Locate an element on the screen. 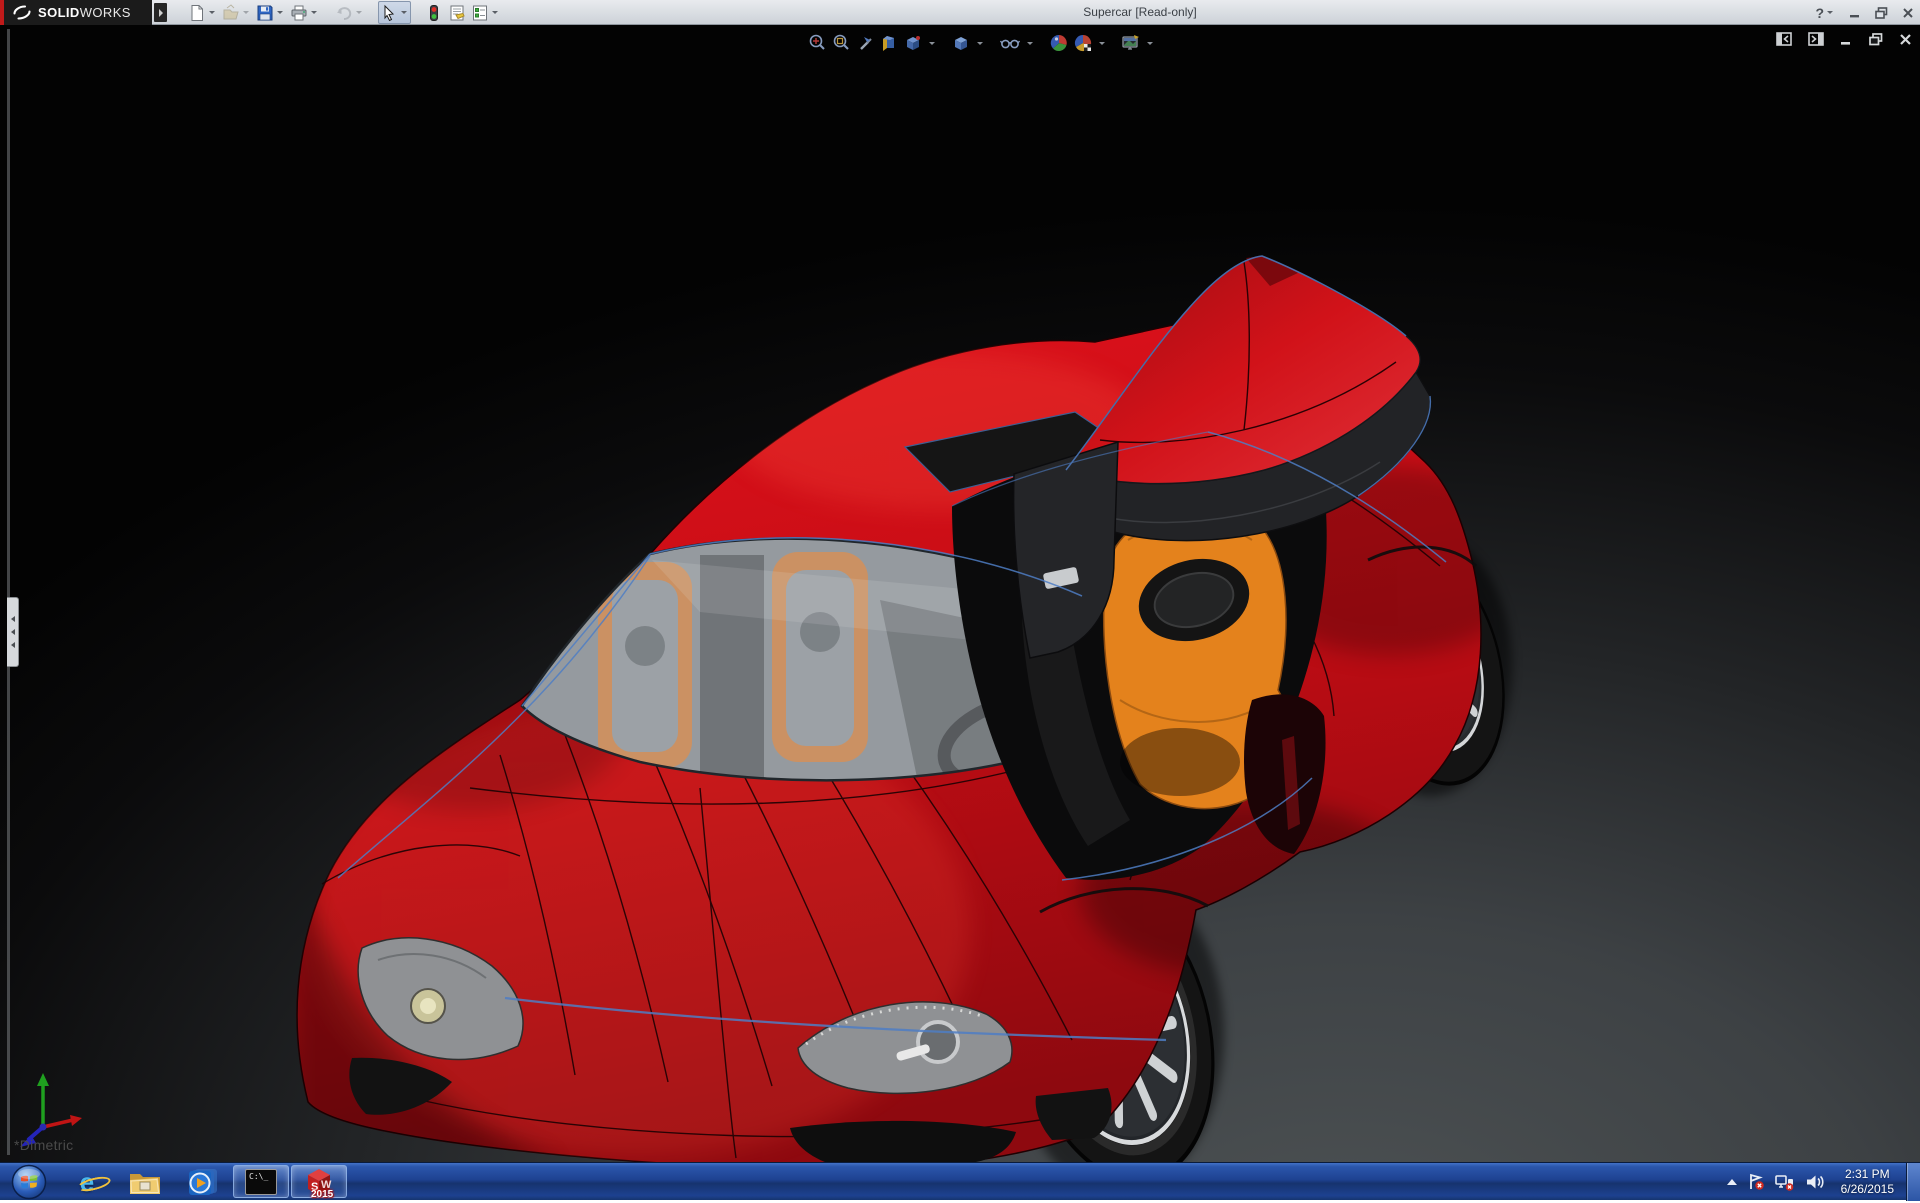  windows-taskbar: e C:\_ S W 2015 is located at coordinates (960, 1181).